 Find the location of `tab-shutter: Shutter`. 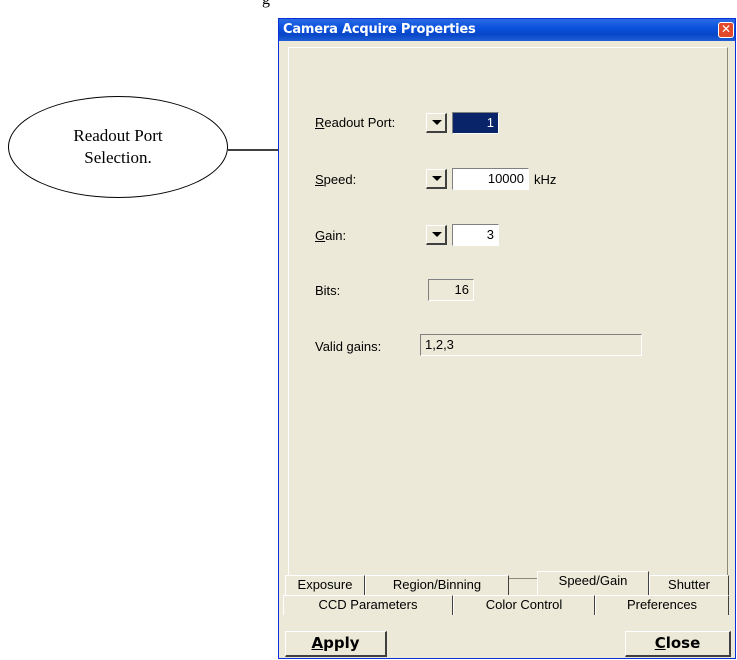

tab-shutter: Shutter is located at coordinates (689, 585).